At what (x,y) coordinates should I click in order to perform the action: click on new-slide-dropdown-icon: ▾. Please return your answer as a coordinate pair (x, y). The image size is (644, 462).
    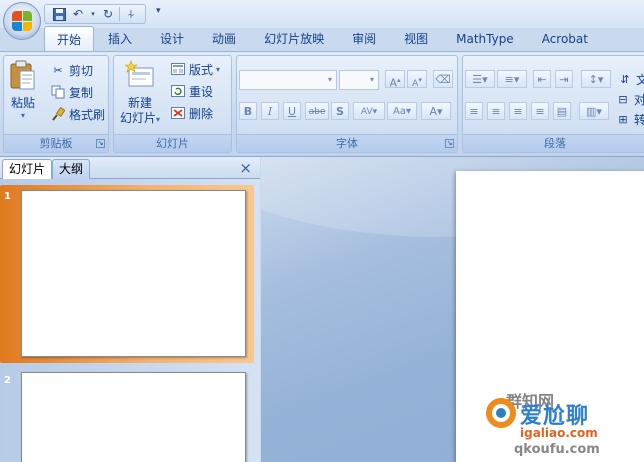
    Looking at the image, I should click on (158, 119).